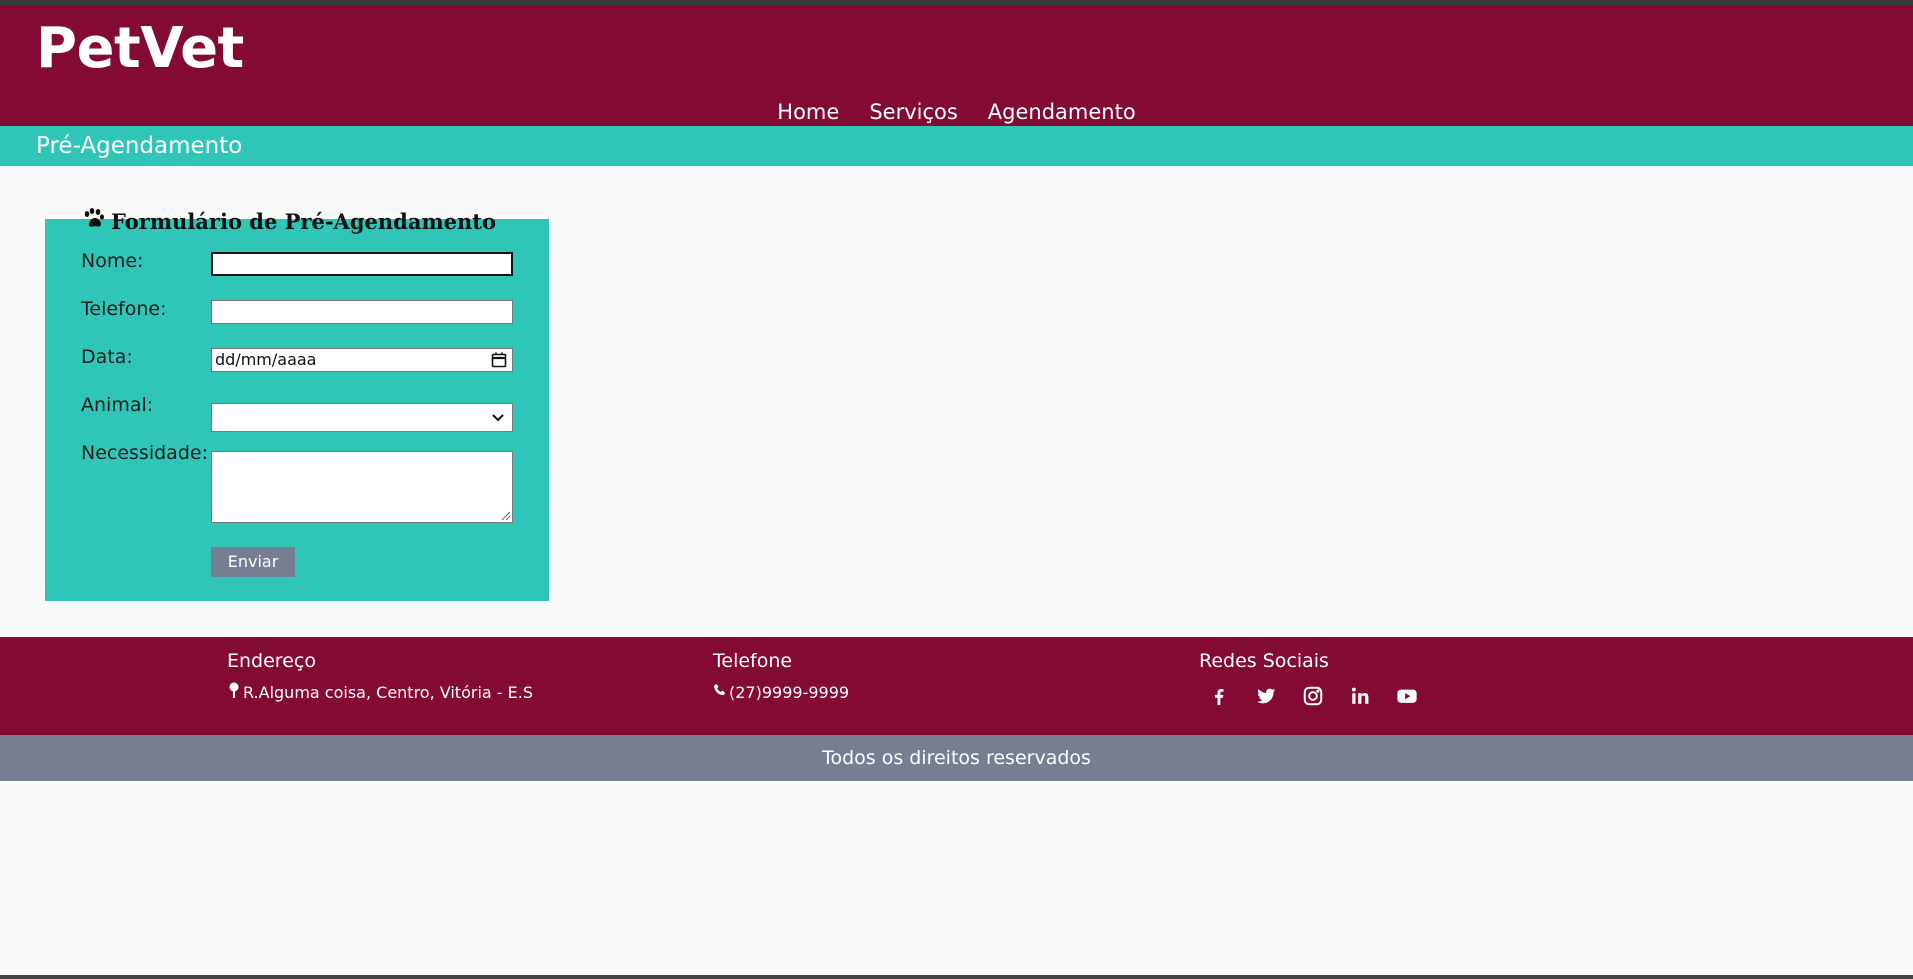  What do you see at coordinates (1406, 695) in the screenshot?
I see `youtube-icon` at bounding box center [1406, 695].